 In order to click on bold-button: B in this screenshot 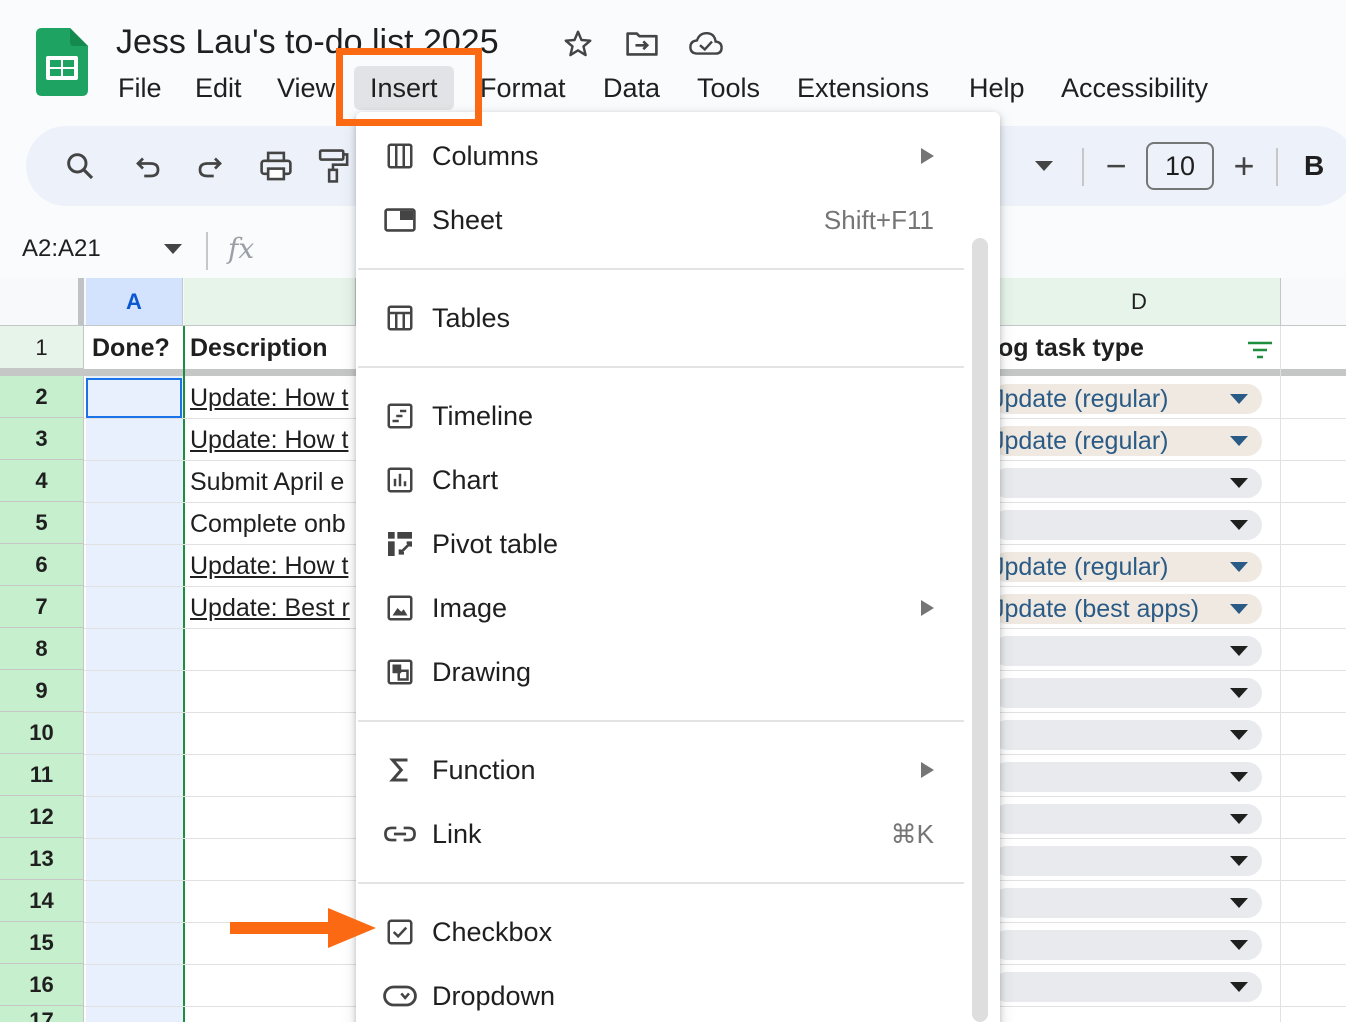, I will do `click(1314, 166)`.